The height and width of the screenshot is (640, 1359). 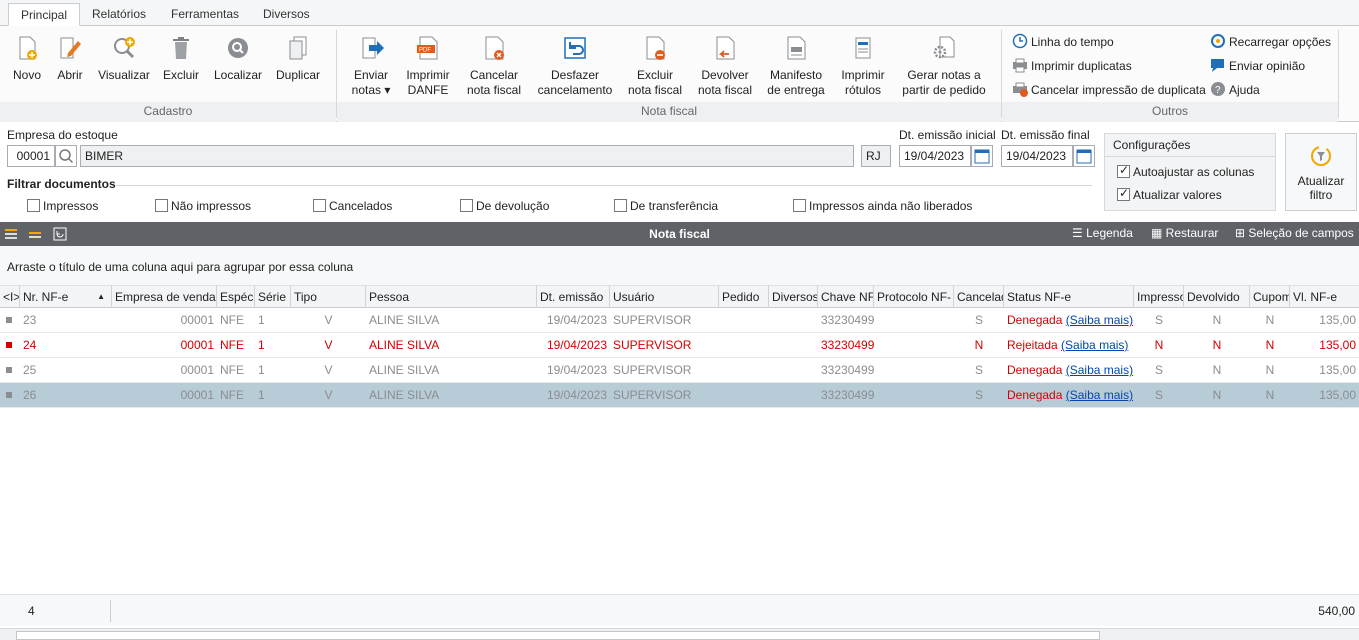 I want to click on enviar-opiniao-button: Enviar opinião, so click(x=1257, y=66).